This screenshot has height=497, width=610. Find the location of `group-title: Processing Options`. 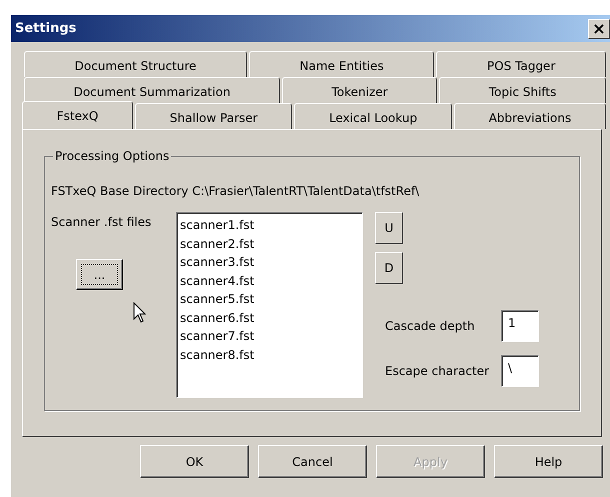

group-title: Processing Options is located at coordinates (112, 156).